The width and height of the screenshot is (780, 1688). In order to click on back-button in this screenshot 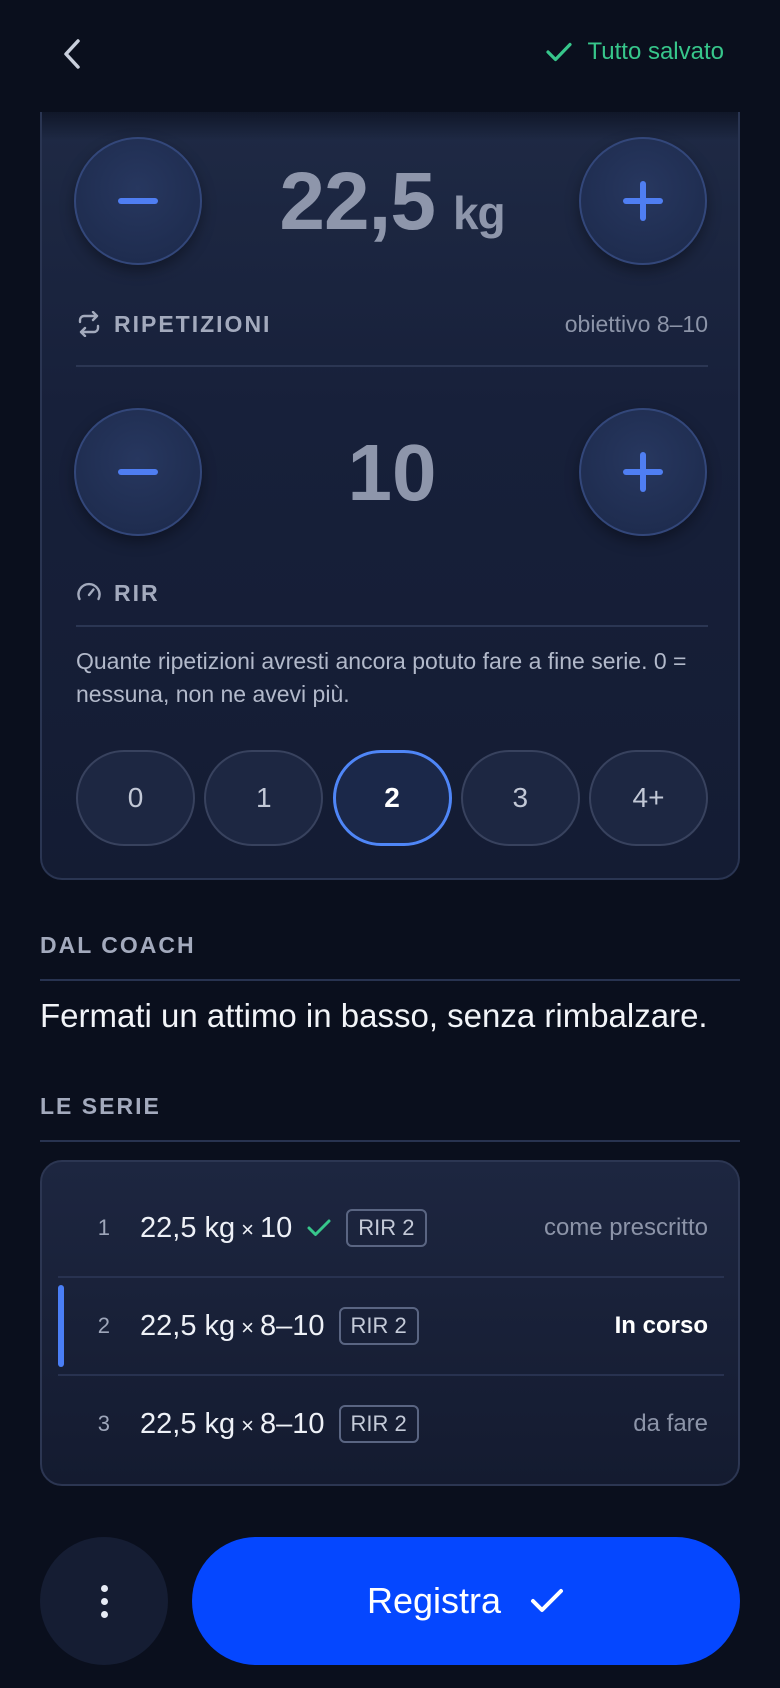, I will do `click(72, 54)`.